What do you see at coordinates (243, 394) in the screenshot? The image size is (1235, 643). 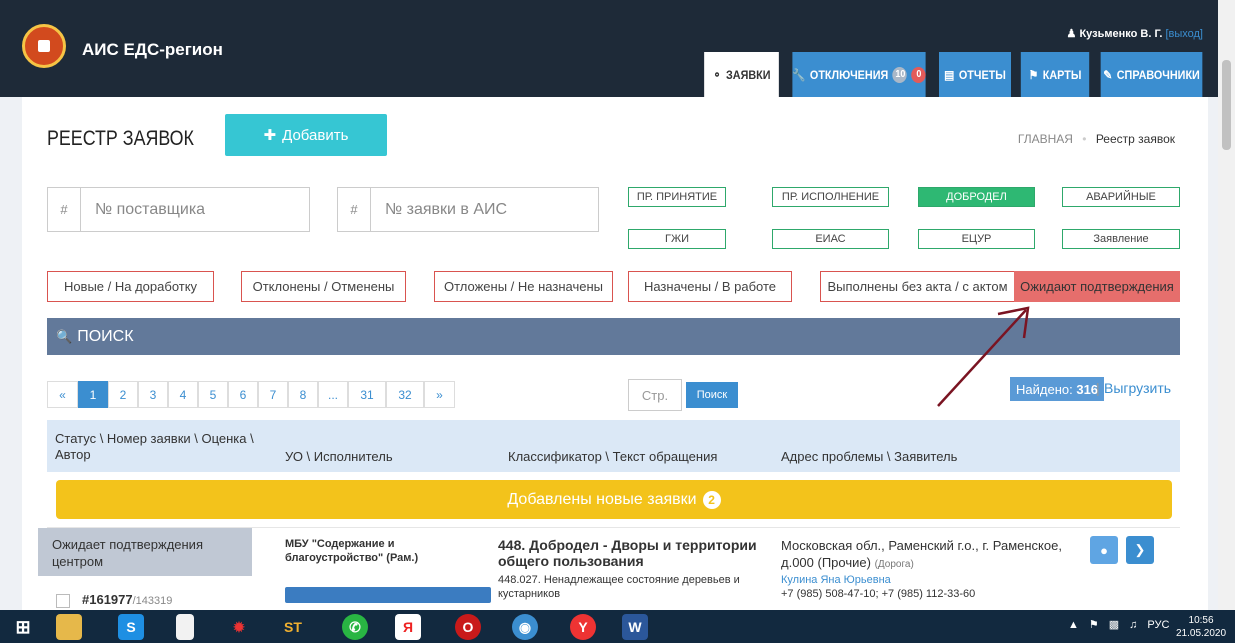 I see `page-6: 6` at bounding box center [243, 394].